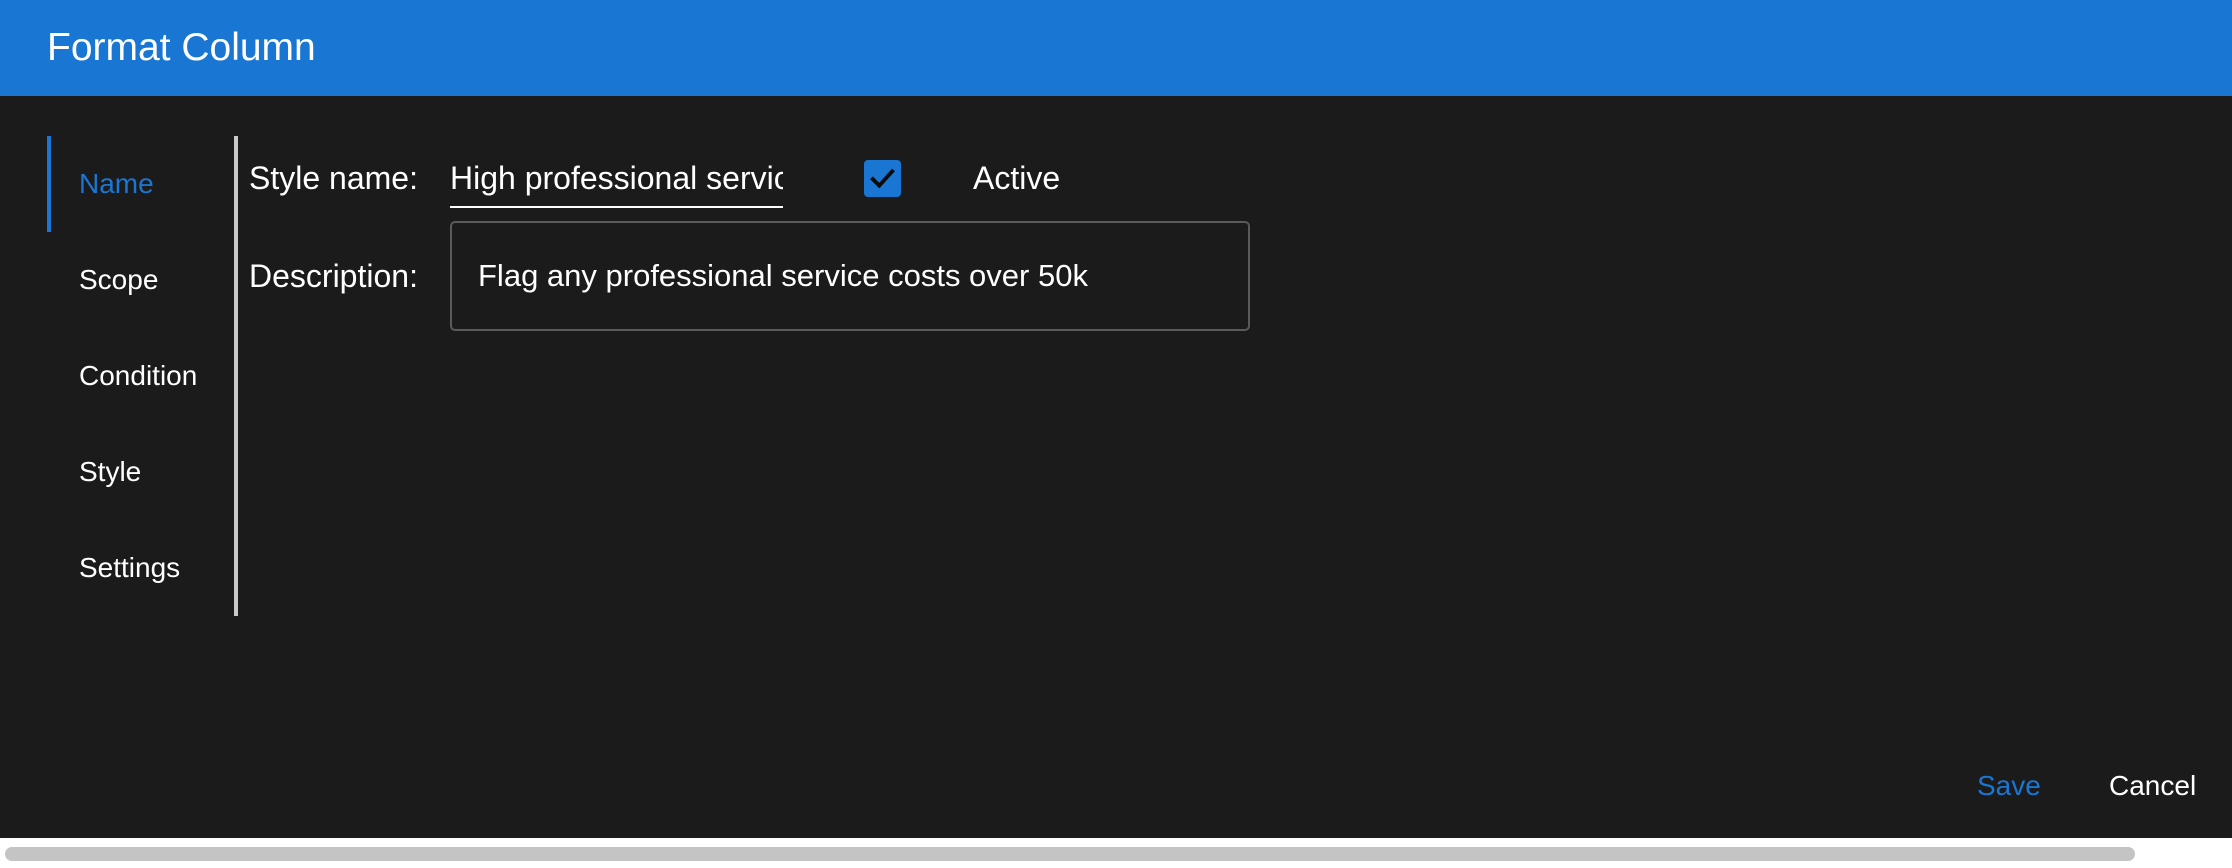 Image resolution: width=2232 pixels, height=868 pixels. I want to click on scrollbar-thumb, so click(1070, 854).